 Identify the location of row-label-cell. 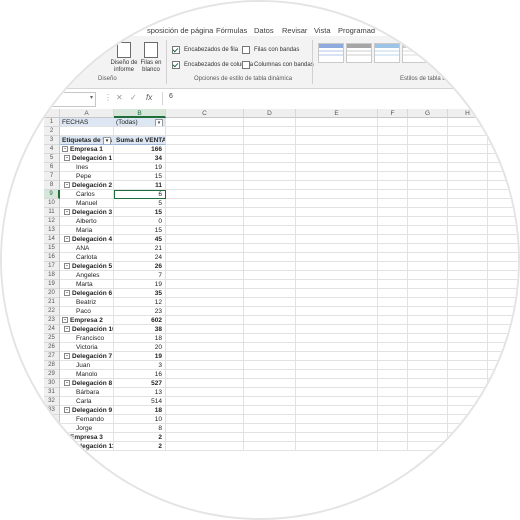
(87, 131).